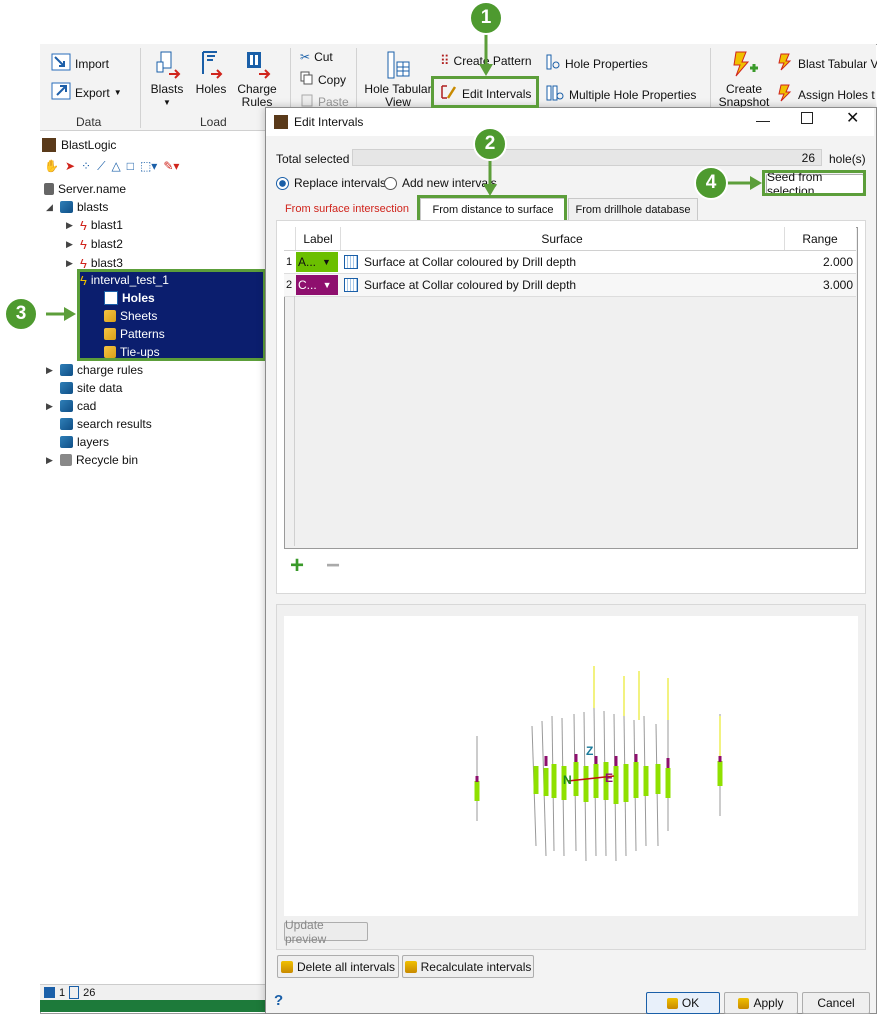 The width and height of the screenshot is (877, 1014). I want to click on callout-badge-1: 1, so click(486, 18).